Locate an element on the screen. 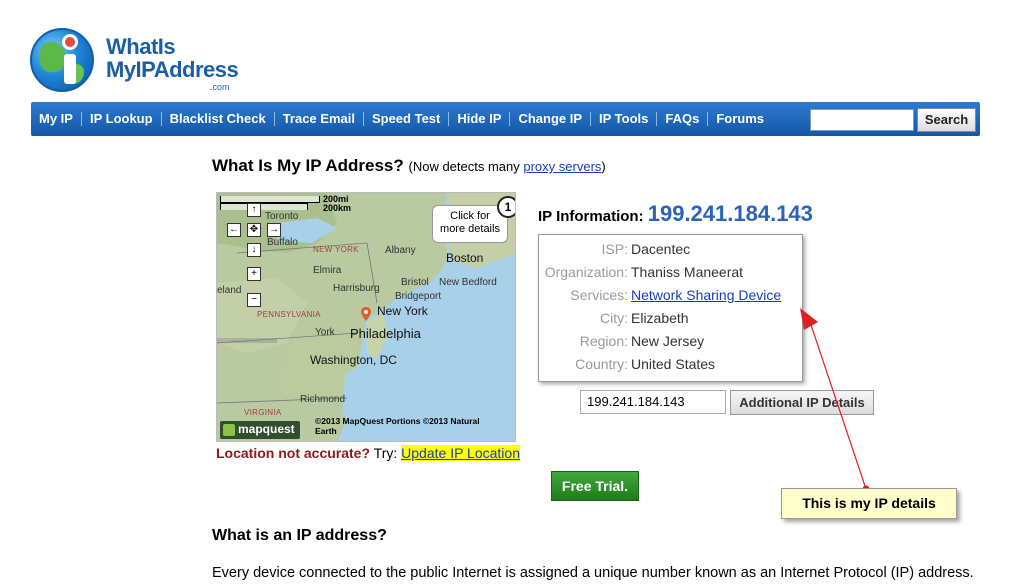  section-heading: What is an IP address? is located at coordinates (299, 535).